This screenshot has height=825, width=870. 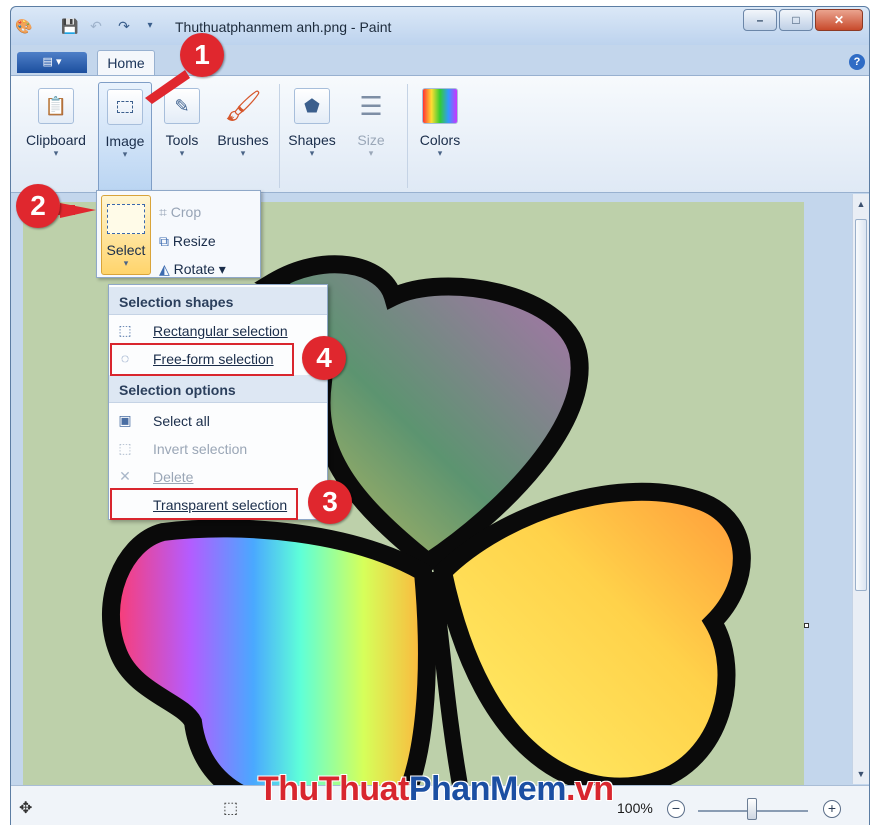 I want to click on scroll-down-icon: ▼, so click(x=861, y=774).